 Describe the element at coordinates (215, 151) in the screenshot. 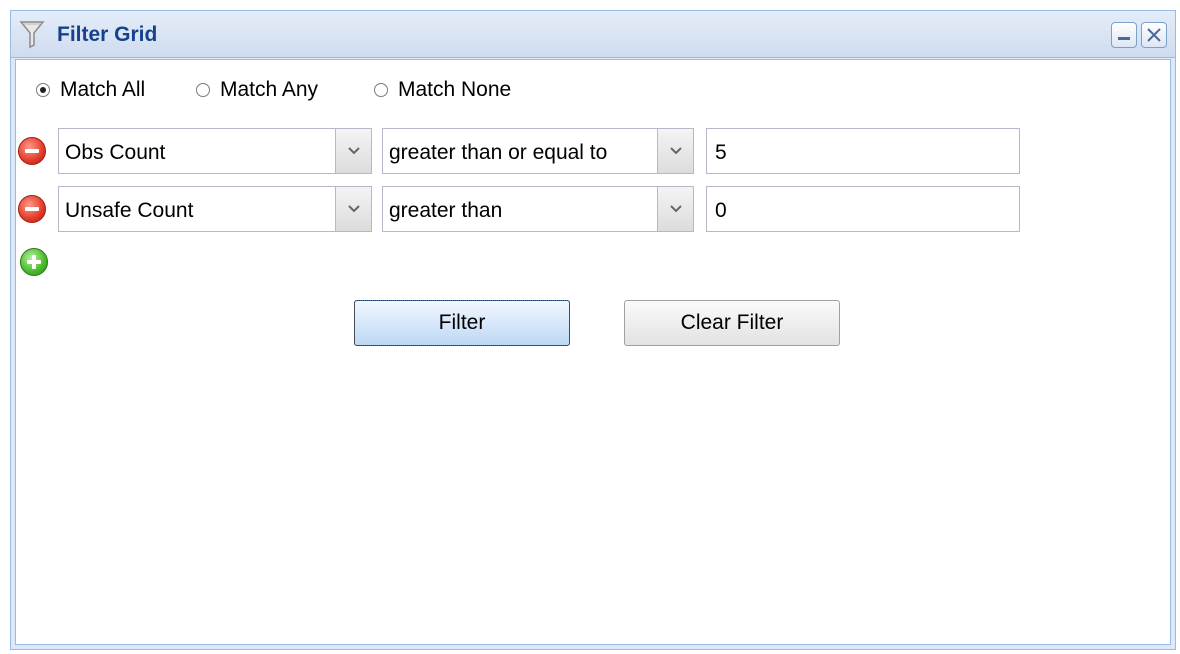

I see `field-combo: Obs Count` at that location.